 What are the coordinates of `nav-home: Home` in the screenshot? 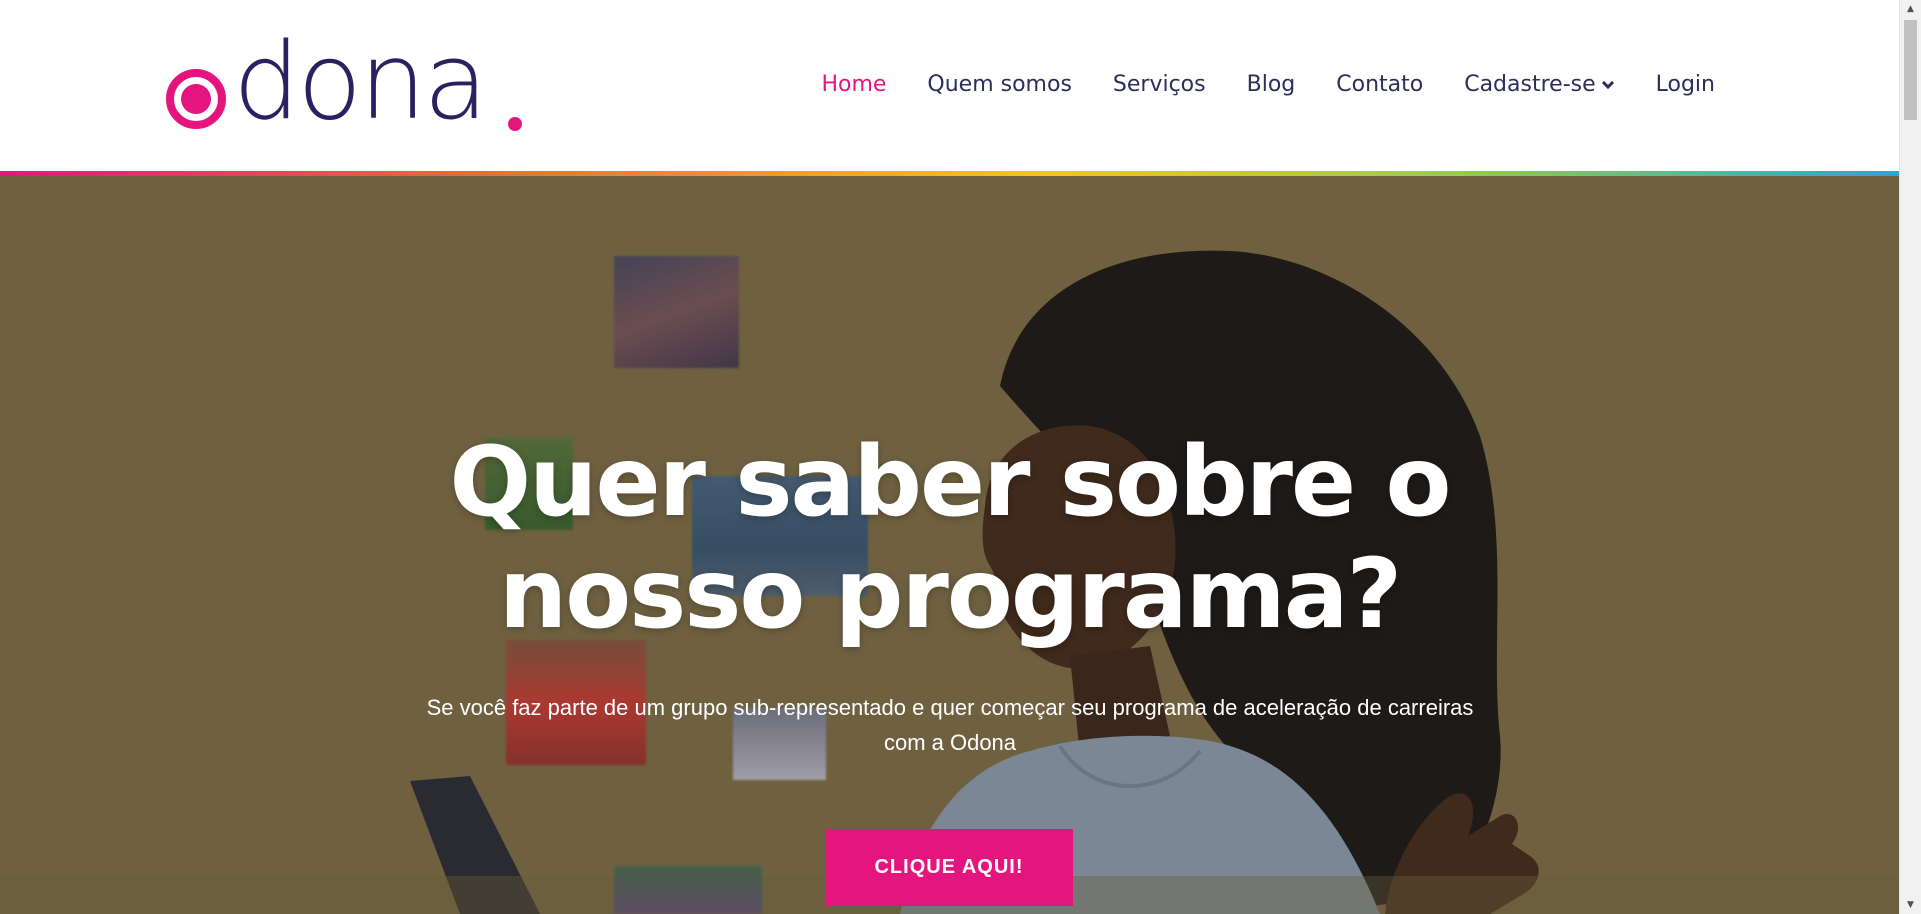 It's located at (853, 85).